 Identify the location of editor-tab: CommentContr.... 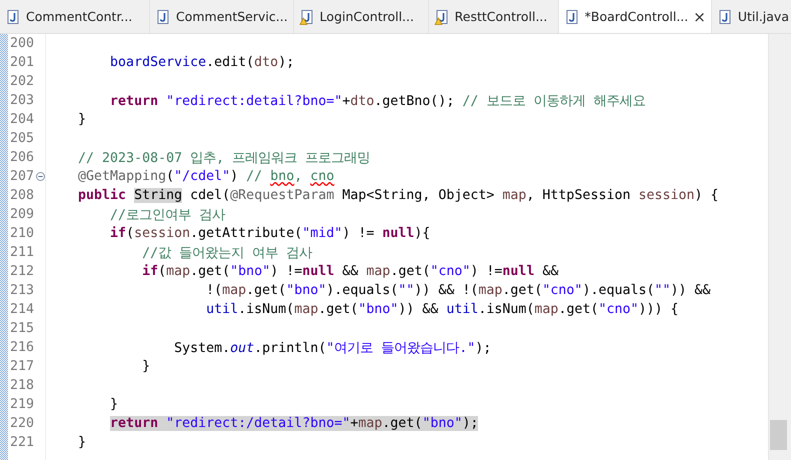
(75, 16).